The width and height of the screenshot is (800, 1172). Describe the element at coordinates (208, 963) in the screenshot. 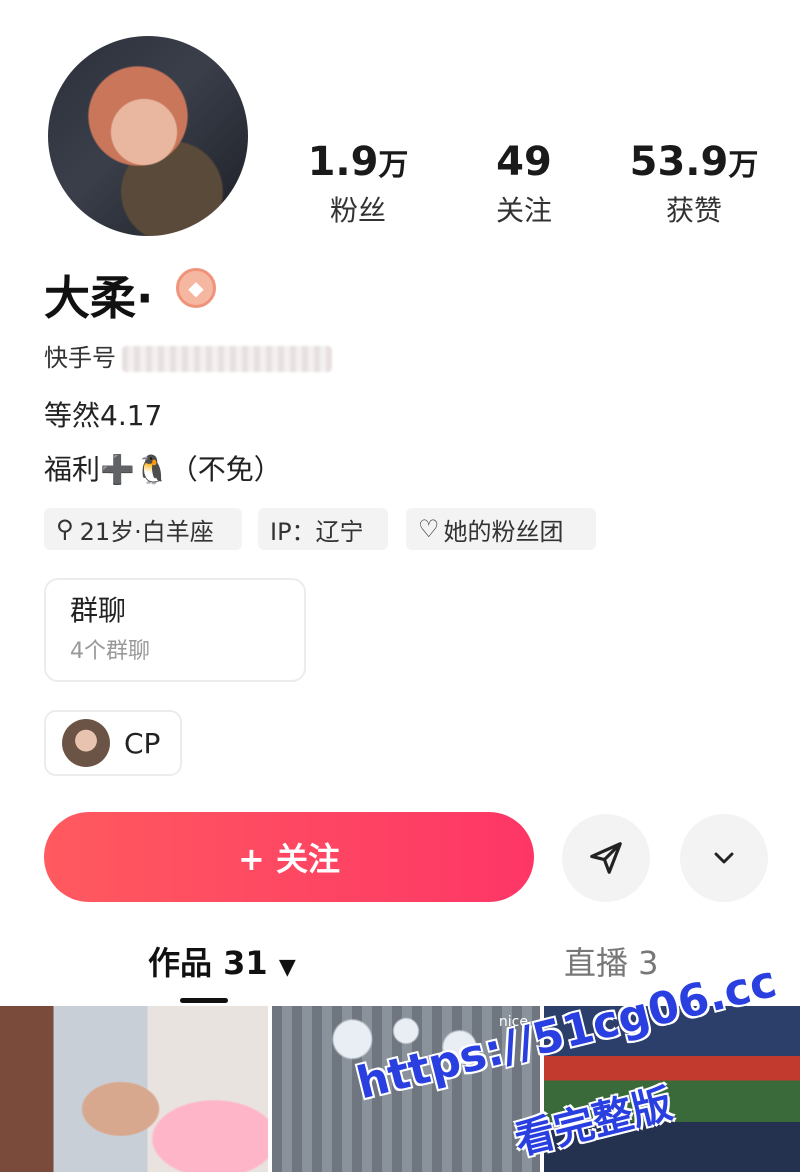

I see `tab-works-label: 作品 31` at that location.